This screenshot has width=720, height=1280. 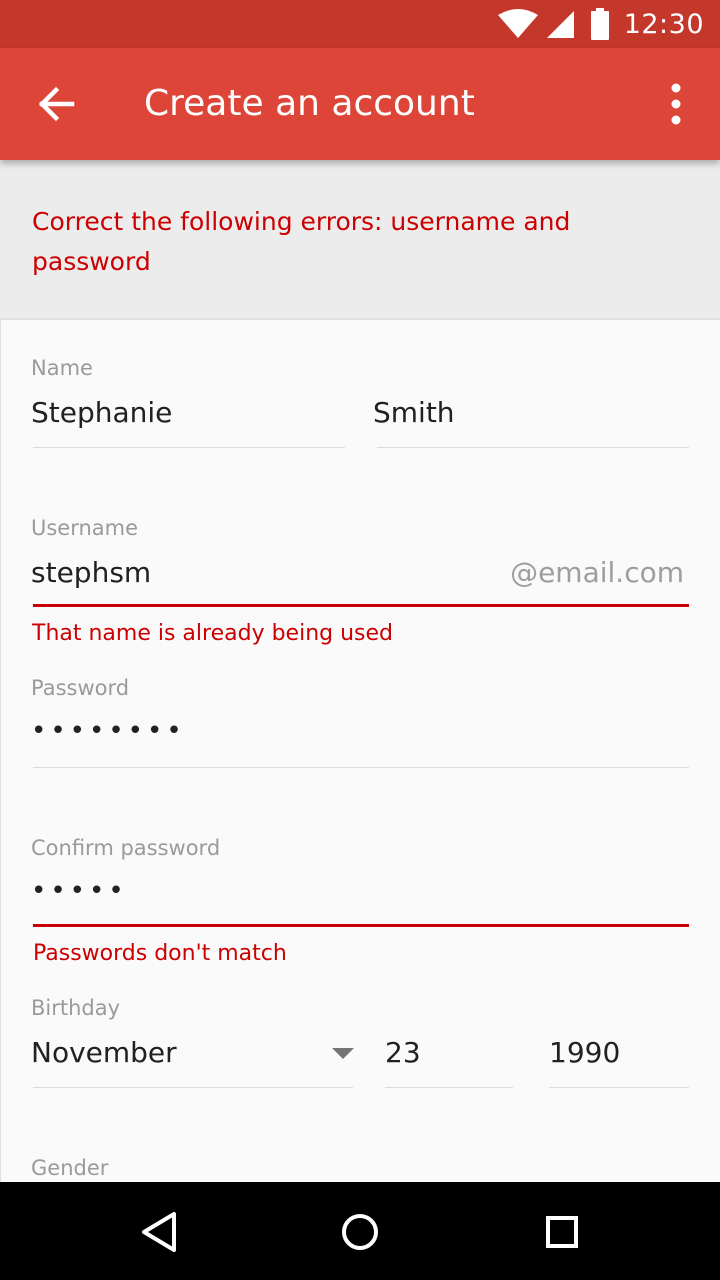 What do you see at coordinates (597, 572) in the screenshot?
I see `username-domain-suffix: @email.com` at bounding box center [597, 572].